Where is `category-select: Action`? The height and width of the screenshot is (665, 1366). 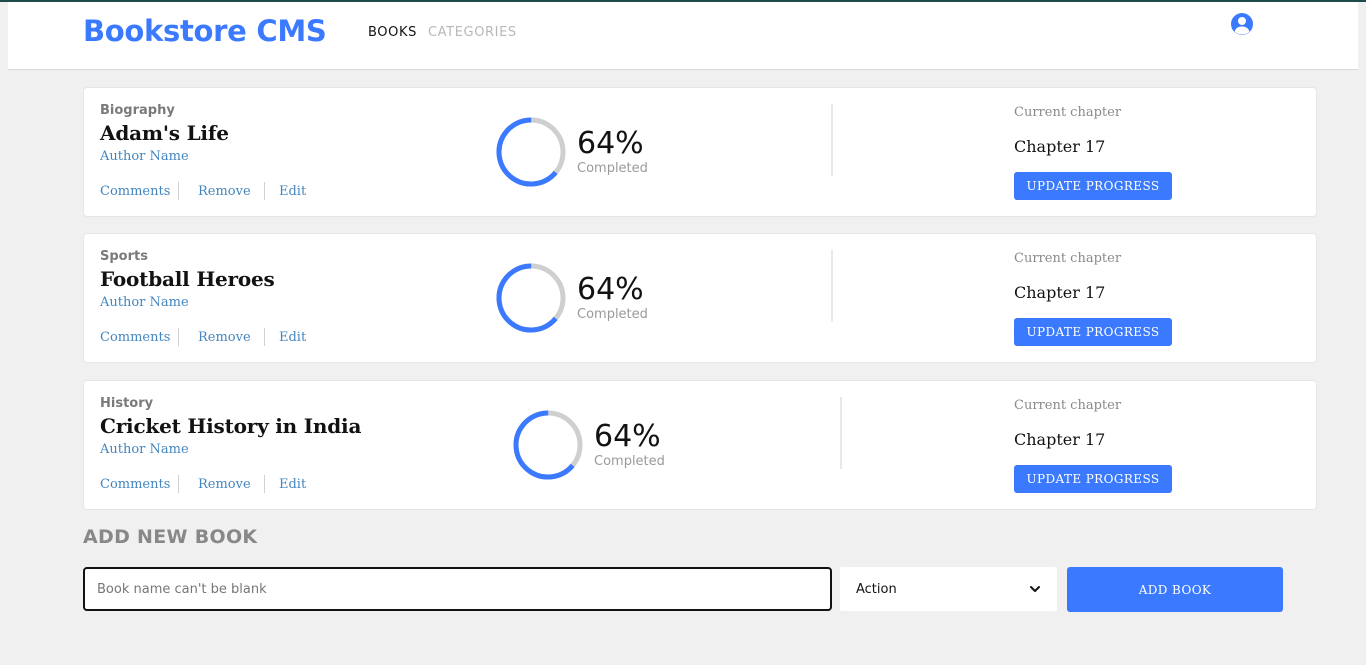
category-select: Action is located at coordinates (948, 589).